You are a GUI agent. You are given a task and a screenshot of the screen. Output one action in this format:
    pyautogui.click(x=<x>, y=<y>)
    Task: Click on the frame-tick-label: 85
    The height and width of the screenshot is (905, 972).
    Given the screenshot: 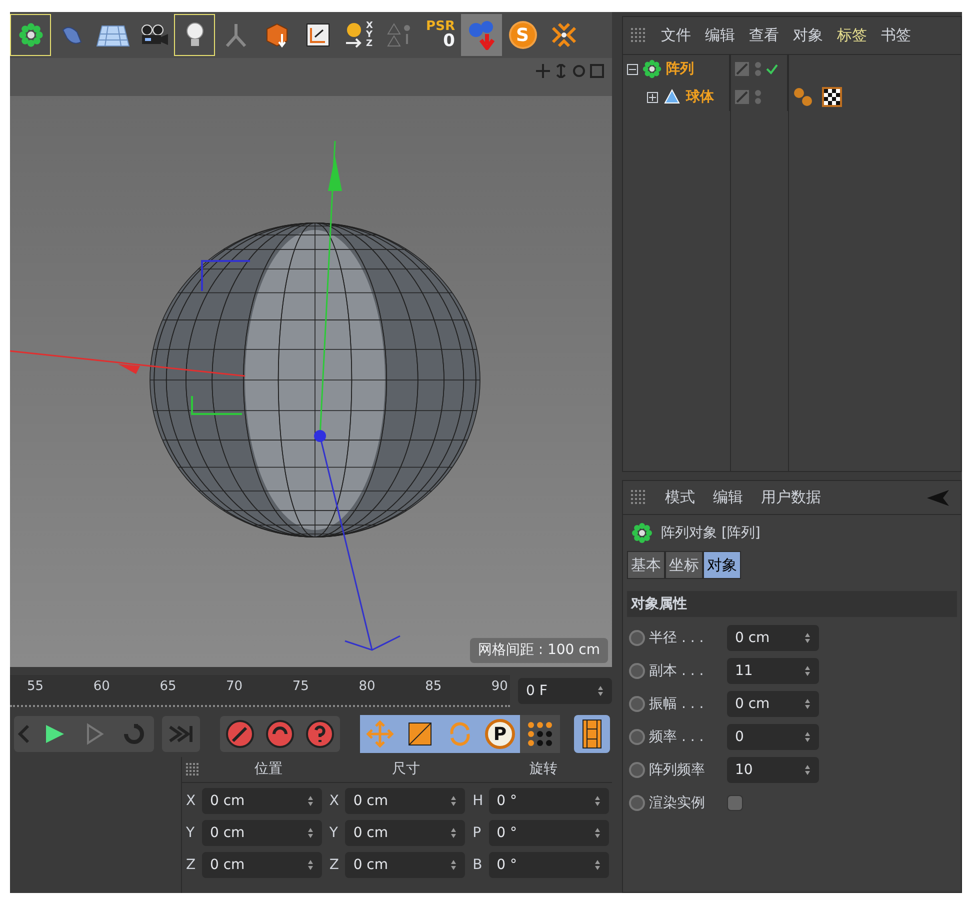 What is the action you would take?
    pyautogui.click(x=433, y=687)
    